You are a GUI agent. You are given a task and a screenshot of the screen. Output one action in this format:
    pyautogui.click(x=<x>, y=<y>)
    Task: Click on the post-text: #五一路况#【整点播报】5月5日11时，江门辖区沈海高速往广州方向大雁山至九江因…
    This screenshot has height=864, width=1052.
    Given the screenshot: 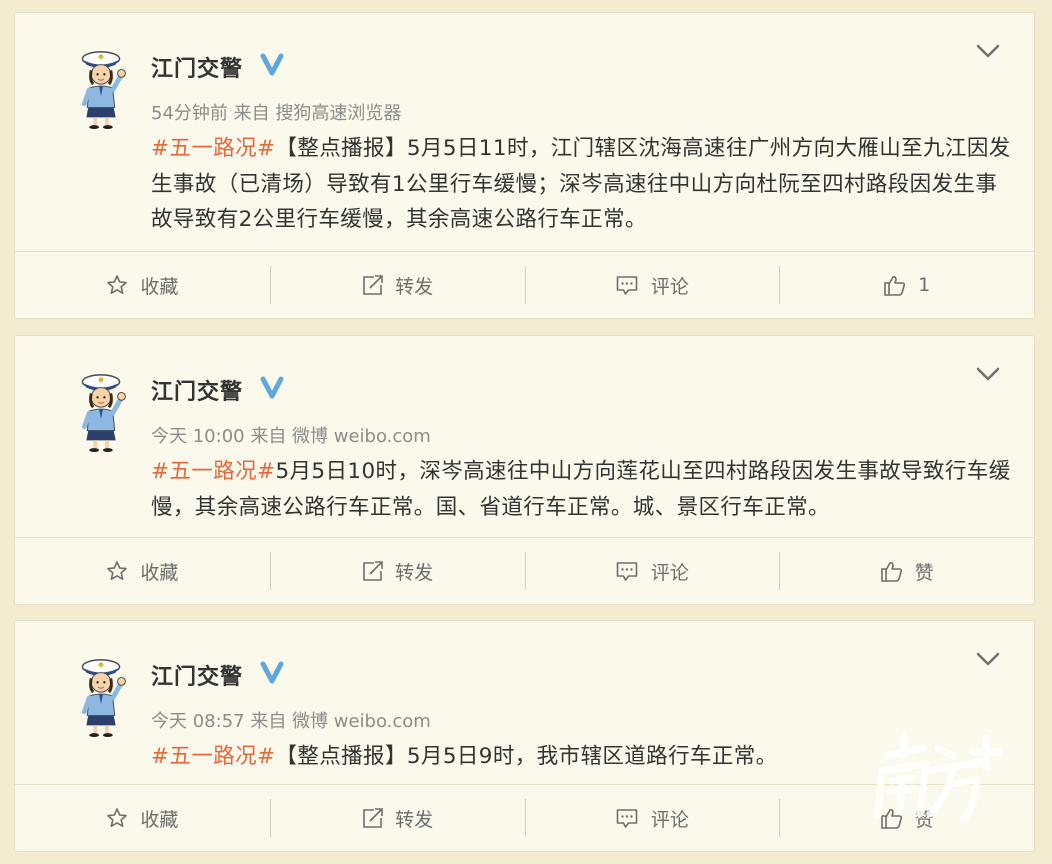 What is the action you would take?
    pyautogui.click(x=584, y=184)
    